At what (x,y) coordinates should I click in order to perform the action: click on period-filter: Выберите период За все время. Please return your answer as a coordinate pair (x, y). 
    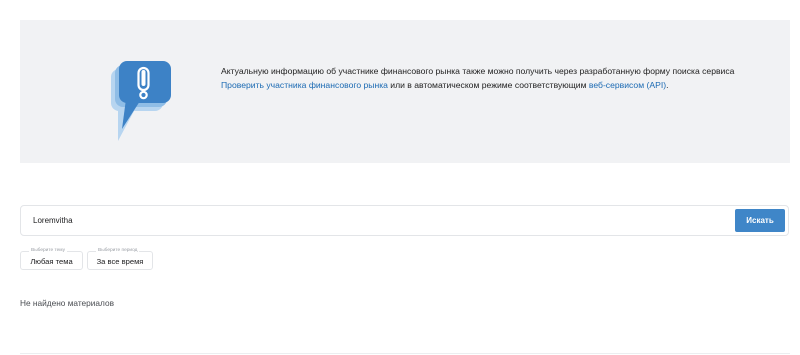
    Looking at the image, I should click on (120, 258).